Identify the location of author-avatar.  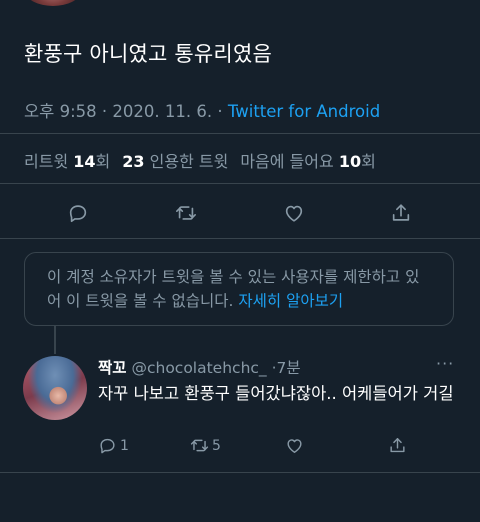
(53, 3).